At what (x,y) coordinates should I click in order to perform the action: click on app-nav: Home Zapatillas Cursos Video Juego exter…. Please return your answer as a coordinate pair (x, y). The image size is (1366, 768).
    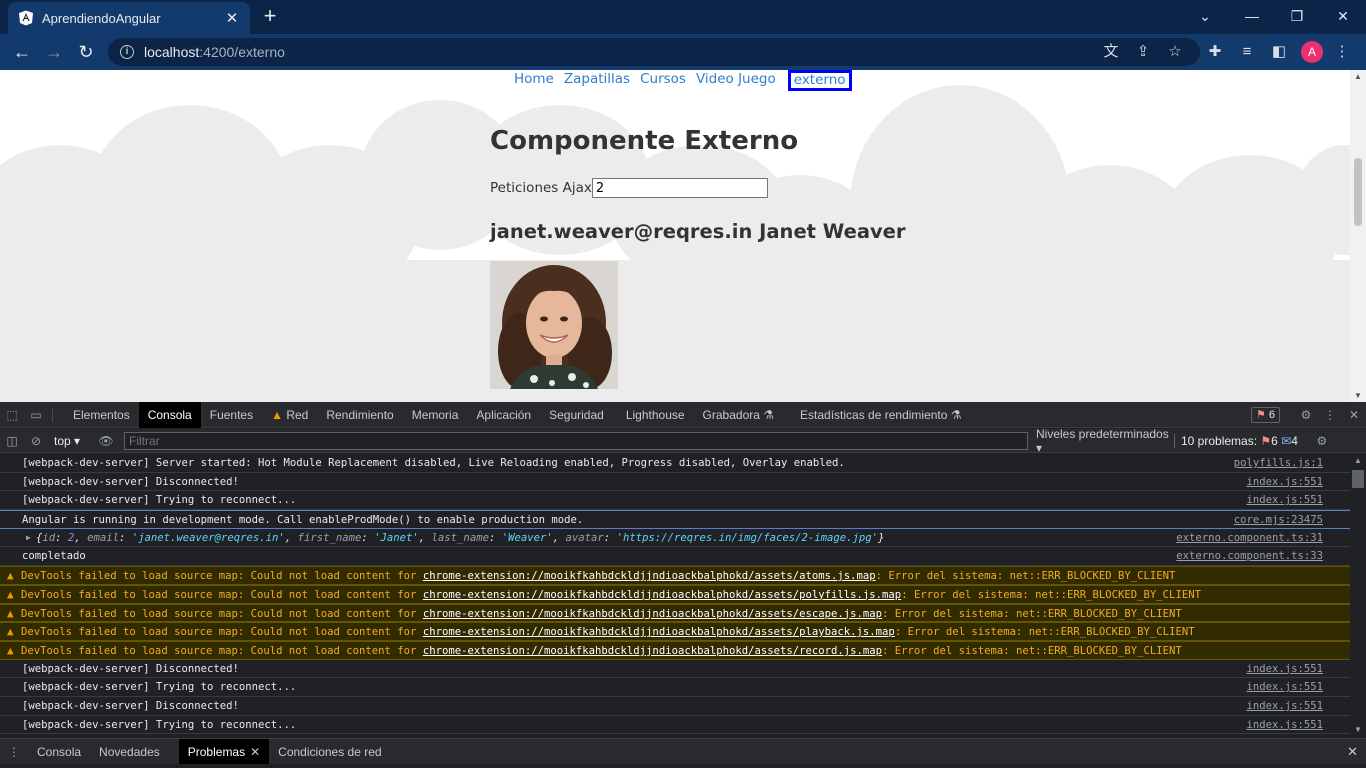
    Looking at the image, I should click on (682, 80).